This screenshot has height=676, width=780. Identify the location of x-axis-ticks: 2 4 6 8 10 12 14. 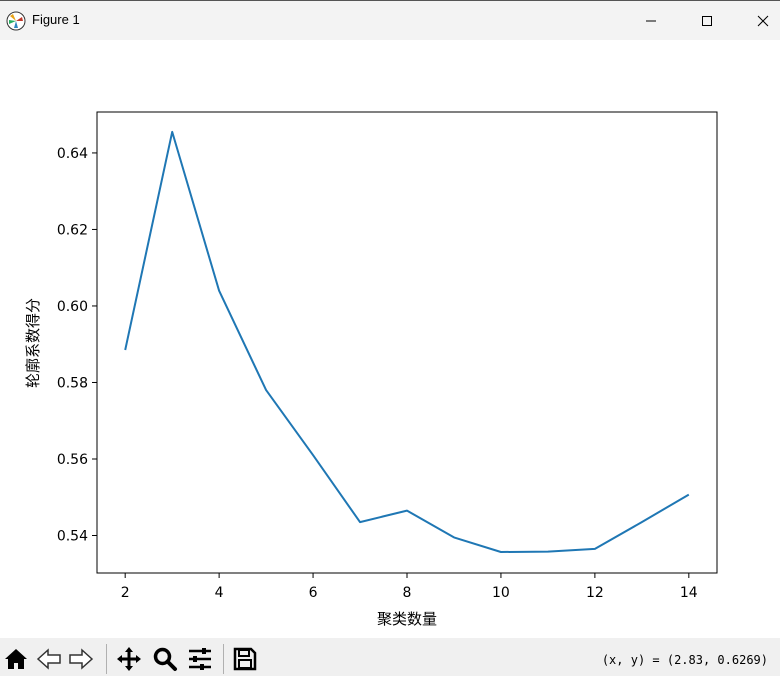
(409, 587).